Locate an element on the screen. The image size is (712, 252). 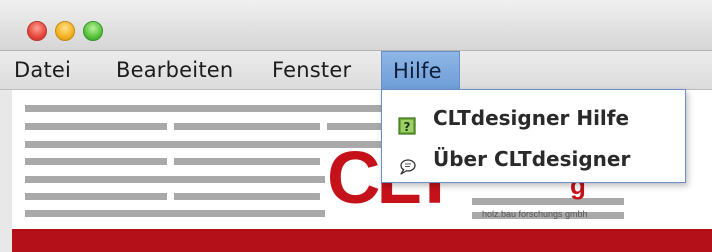
close-window-button is located at coordinates (37, 31).